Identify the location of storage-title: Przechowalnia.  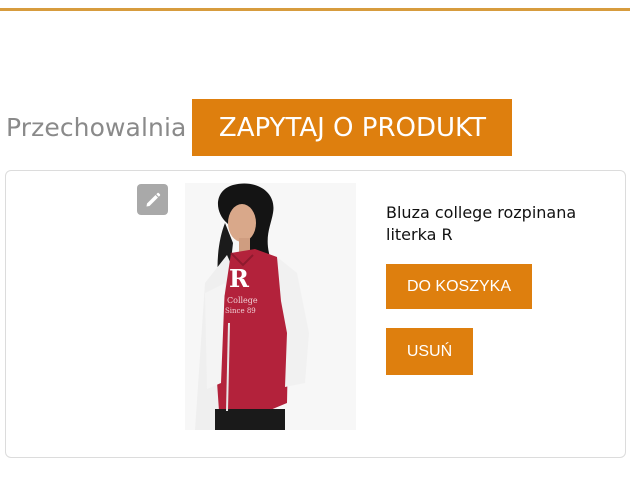
(96, 127).